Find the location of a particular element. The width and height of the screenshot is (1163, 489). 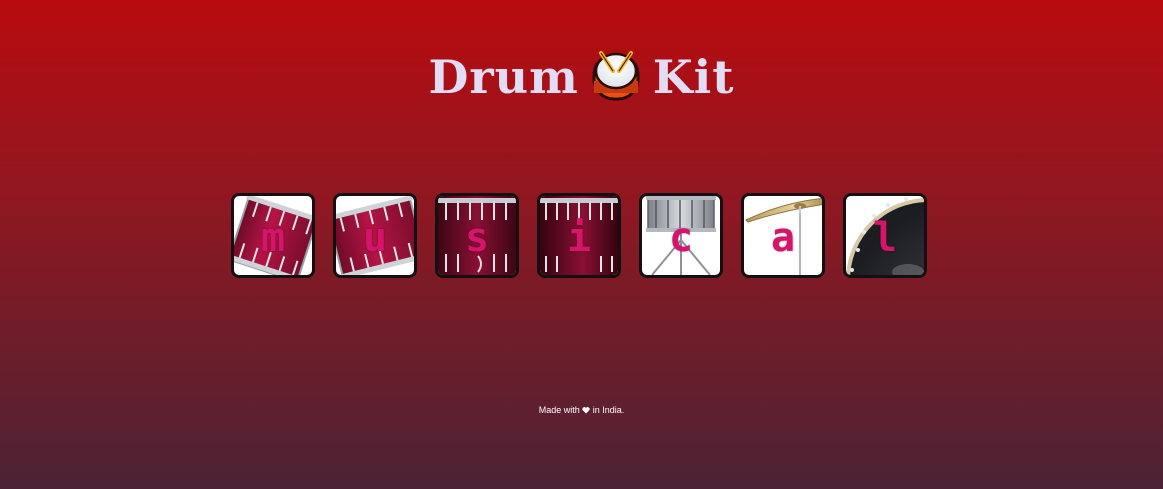

title-word-drum: Drum is located at coordinates (503, 76).